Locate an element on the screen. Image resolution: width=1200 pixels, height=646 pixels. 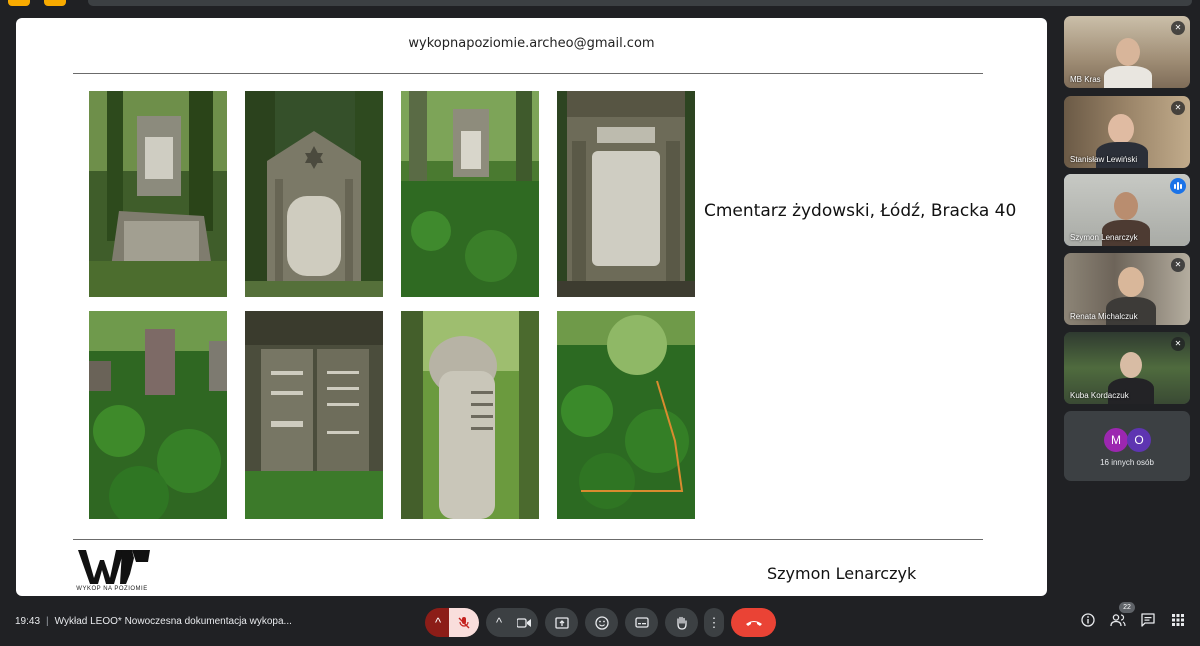
other-participants-label: 16 innych osób is located at coordinates (1127, 462).